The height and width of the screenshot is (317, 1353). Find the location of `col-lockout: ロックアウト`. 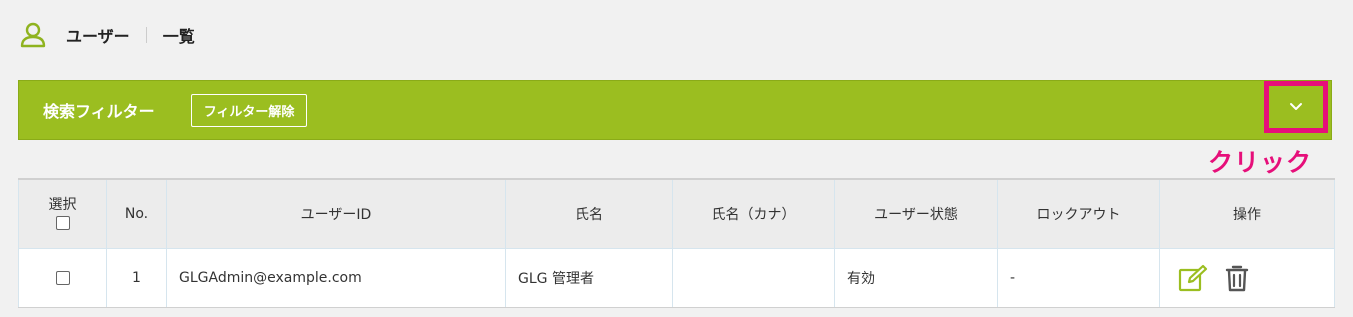

col-lockout: ロックアウト is located at coordinates (1078, 213).